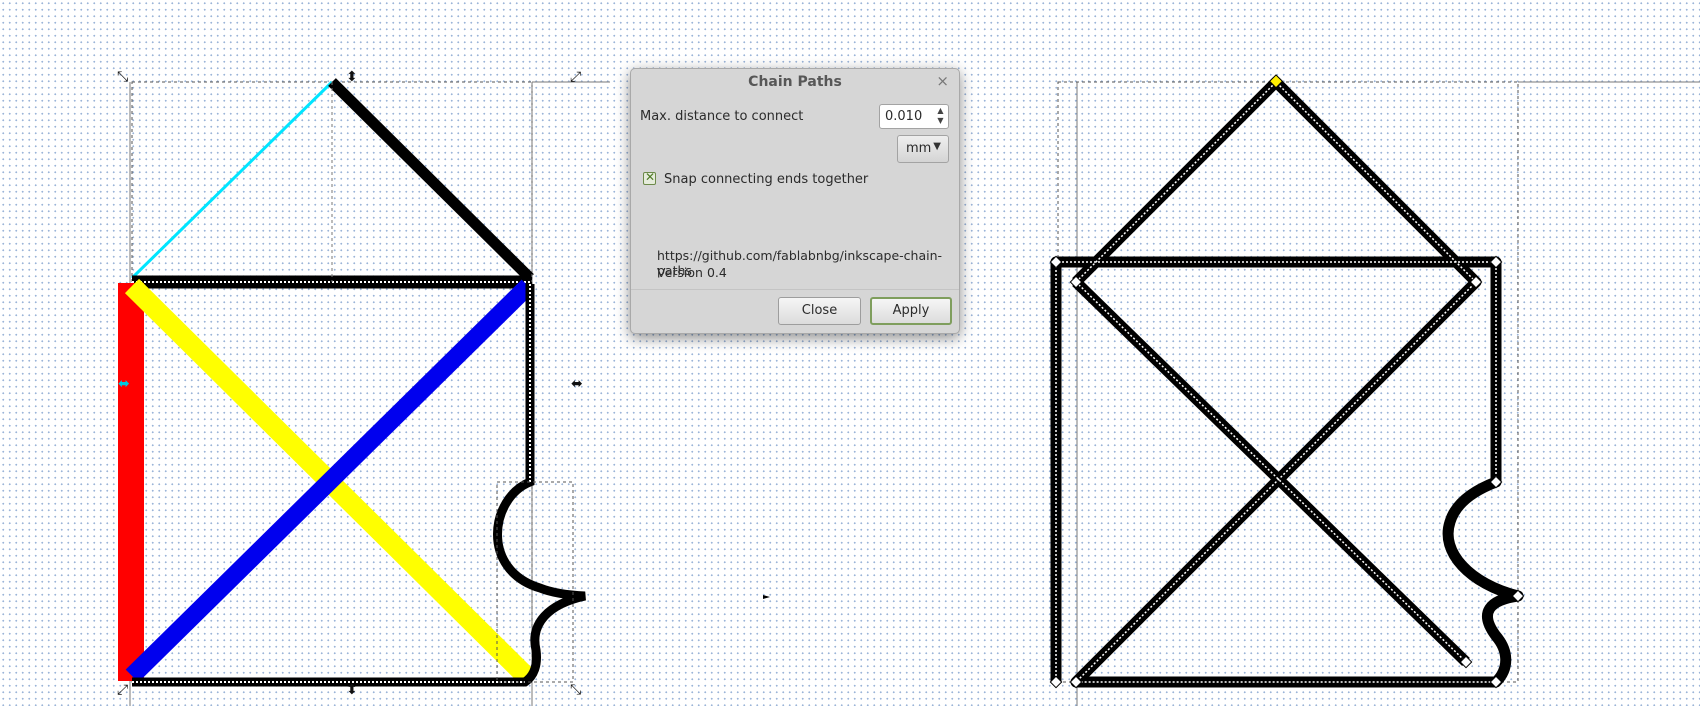  Describe the element at coordinates (352, 77) in the screenshot. I see `stretch-handle-top-icon: ⬍` at that location.